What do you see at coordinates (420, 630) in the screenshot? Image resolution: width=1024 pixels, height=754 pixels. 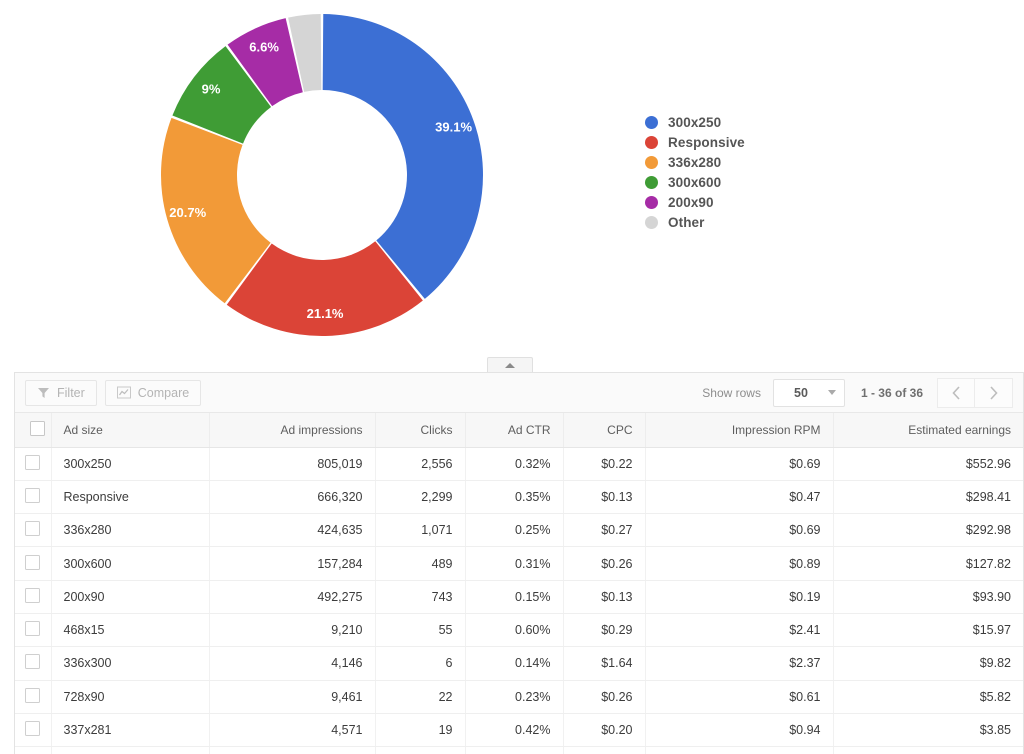 I see `cell-clicks: 55` at bounding box center [420, 630].